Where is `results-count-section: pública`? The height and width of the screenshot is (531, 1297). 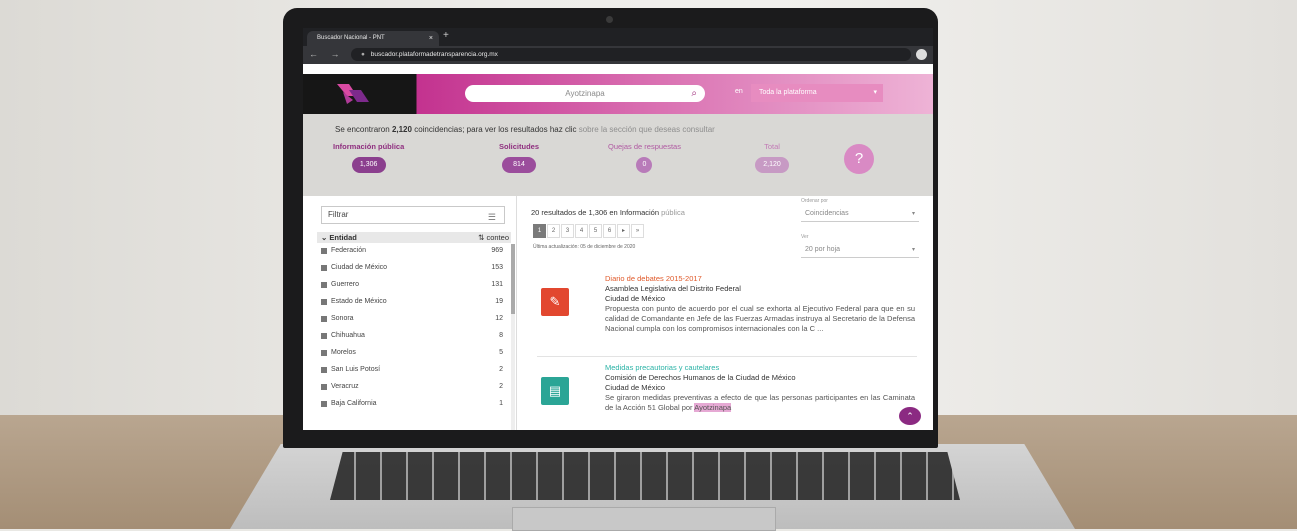 results-count-section: pública is located at coordinates (673, 212).